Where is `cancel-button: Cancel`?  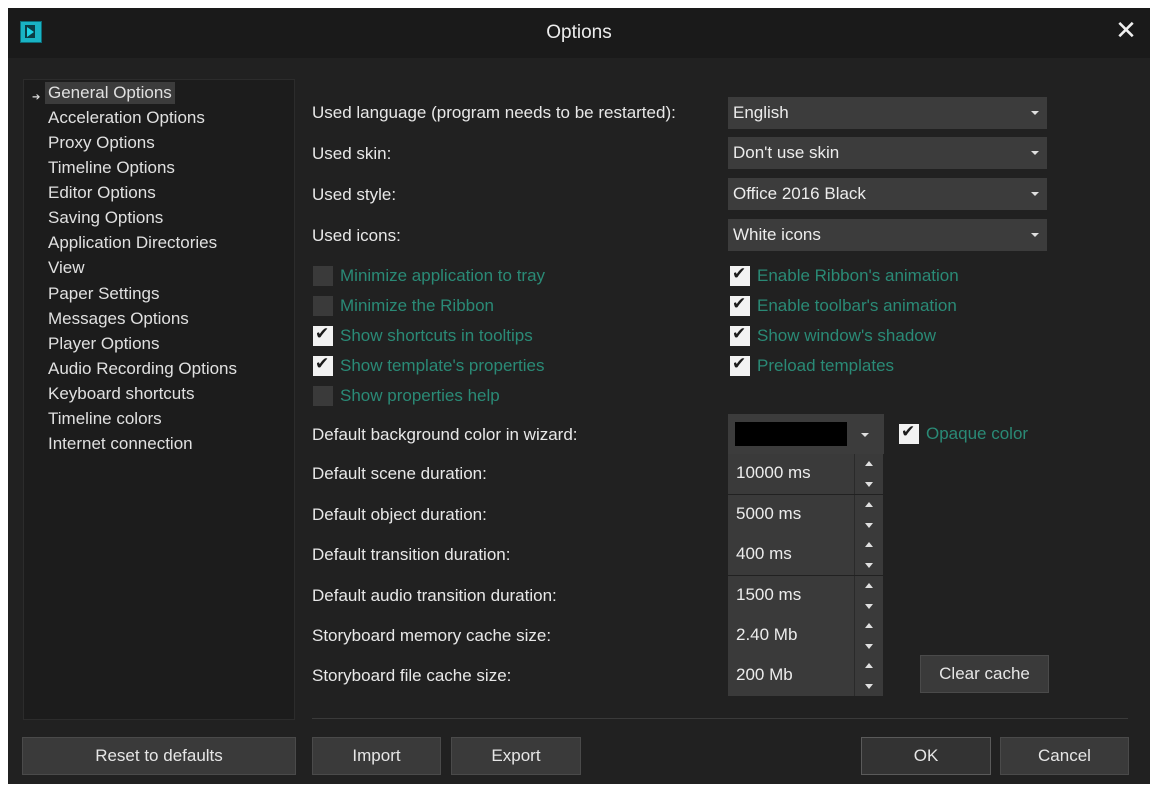 cancel-button: Cancel is located at coordinates (1064, 756).